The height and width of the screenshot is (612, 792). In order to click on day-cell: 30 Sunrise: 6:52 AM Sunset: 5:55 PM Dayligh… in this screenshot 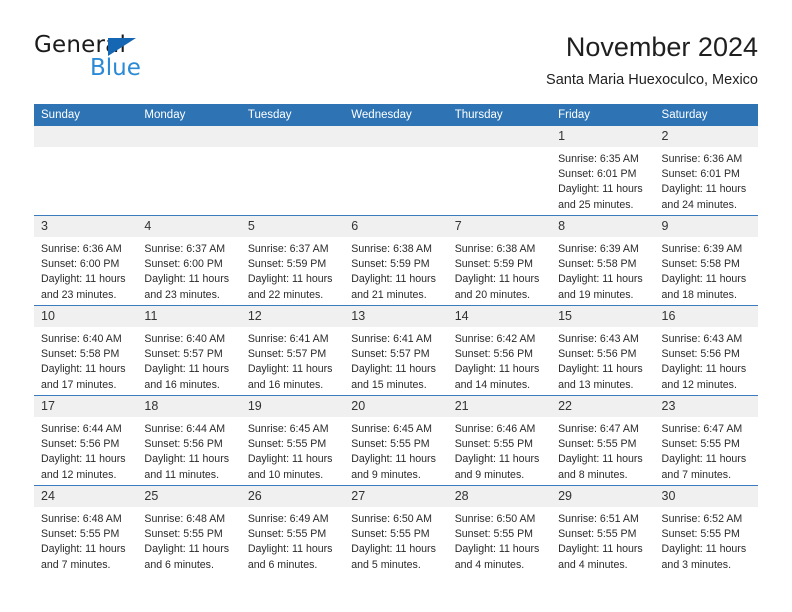, I will do `click(706, 530)`.